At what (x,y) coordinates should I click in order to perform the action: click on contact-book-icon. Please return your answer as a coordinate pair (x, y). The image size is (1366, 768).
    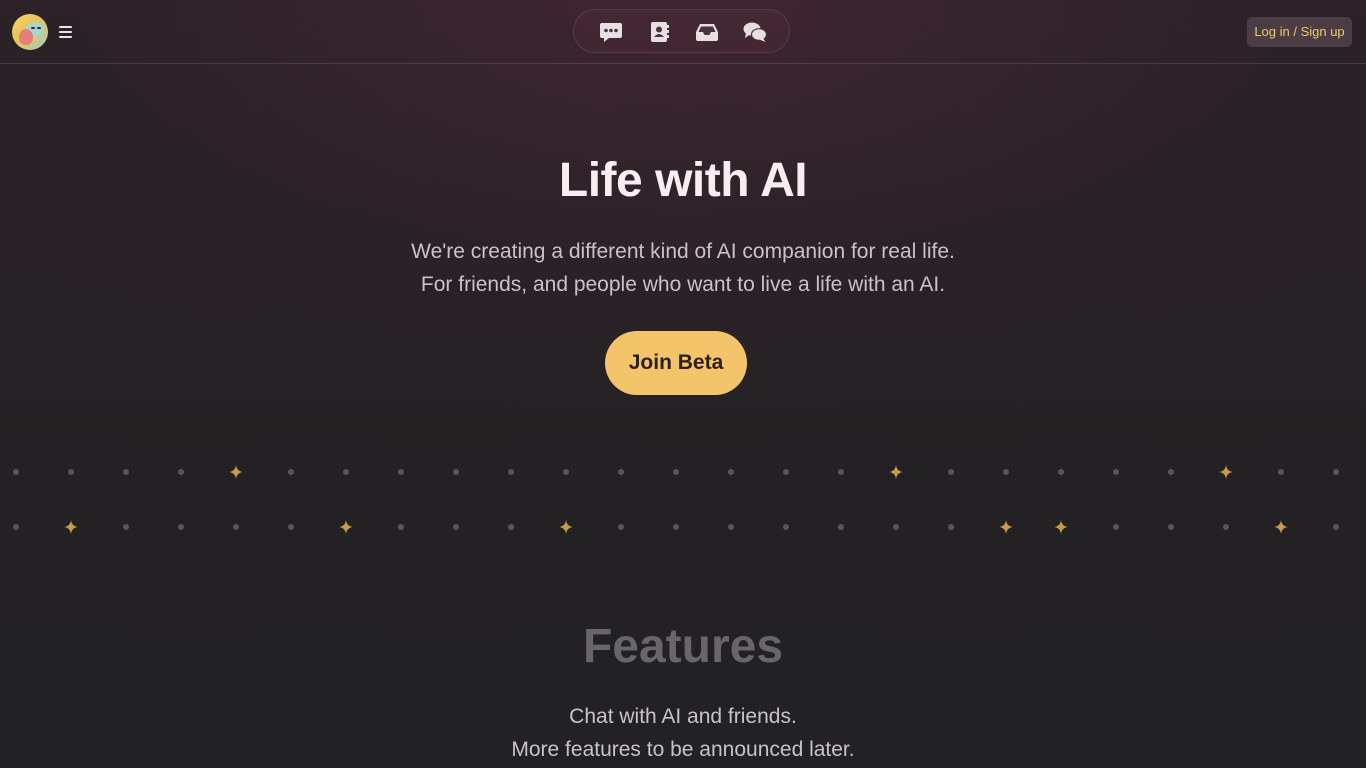
    Looking at the image, I should click on (659, 32).